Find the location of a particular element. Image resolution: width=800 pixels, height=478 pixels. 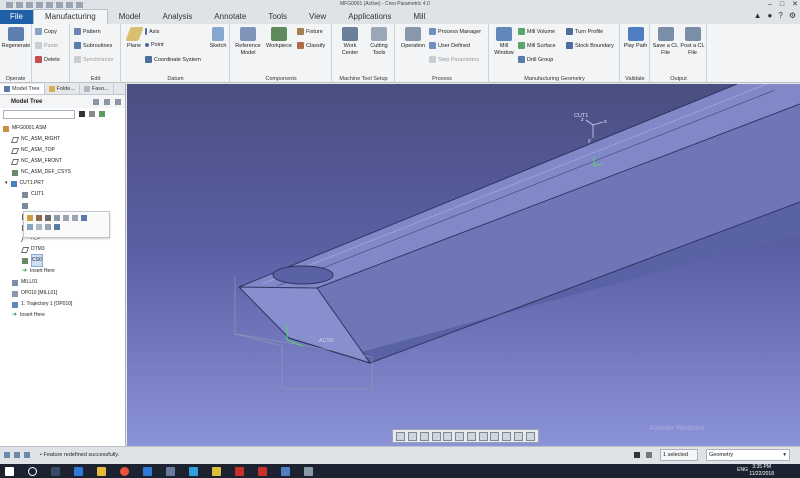

tree-node-cs0: CS0 is located at coordinates (62, 260).